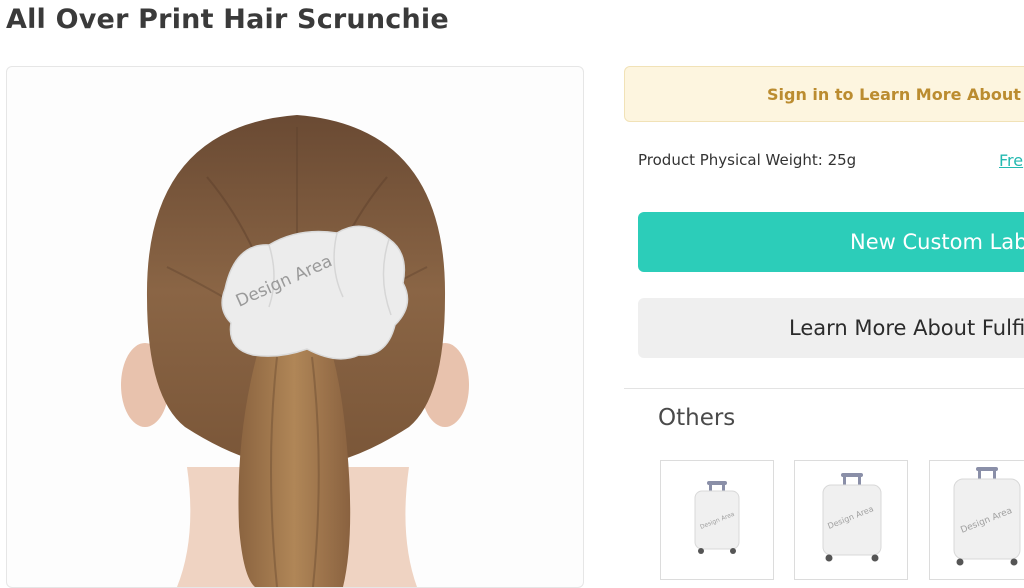 Image resolution: width=1024 pixels, height=588 pixels. What do you see at coordinates (831, 328) in the screenshot?
I see `learn-fulfillment-button: Learn More About Fulfil` at bounding box center [831, 328].